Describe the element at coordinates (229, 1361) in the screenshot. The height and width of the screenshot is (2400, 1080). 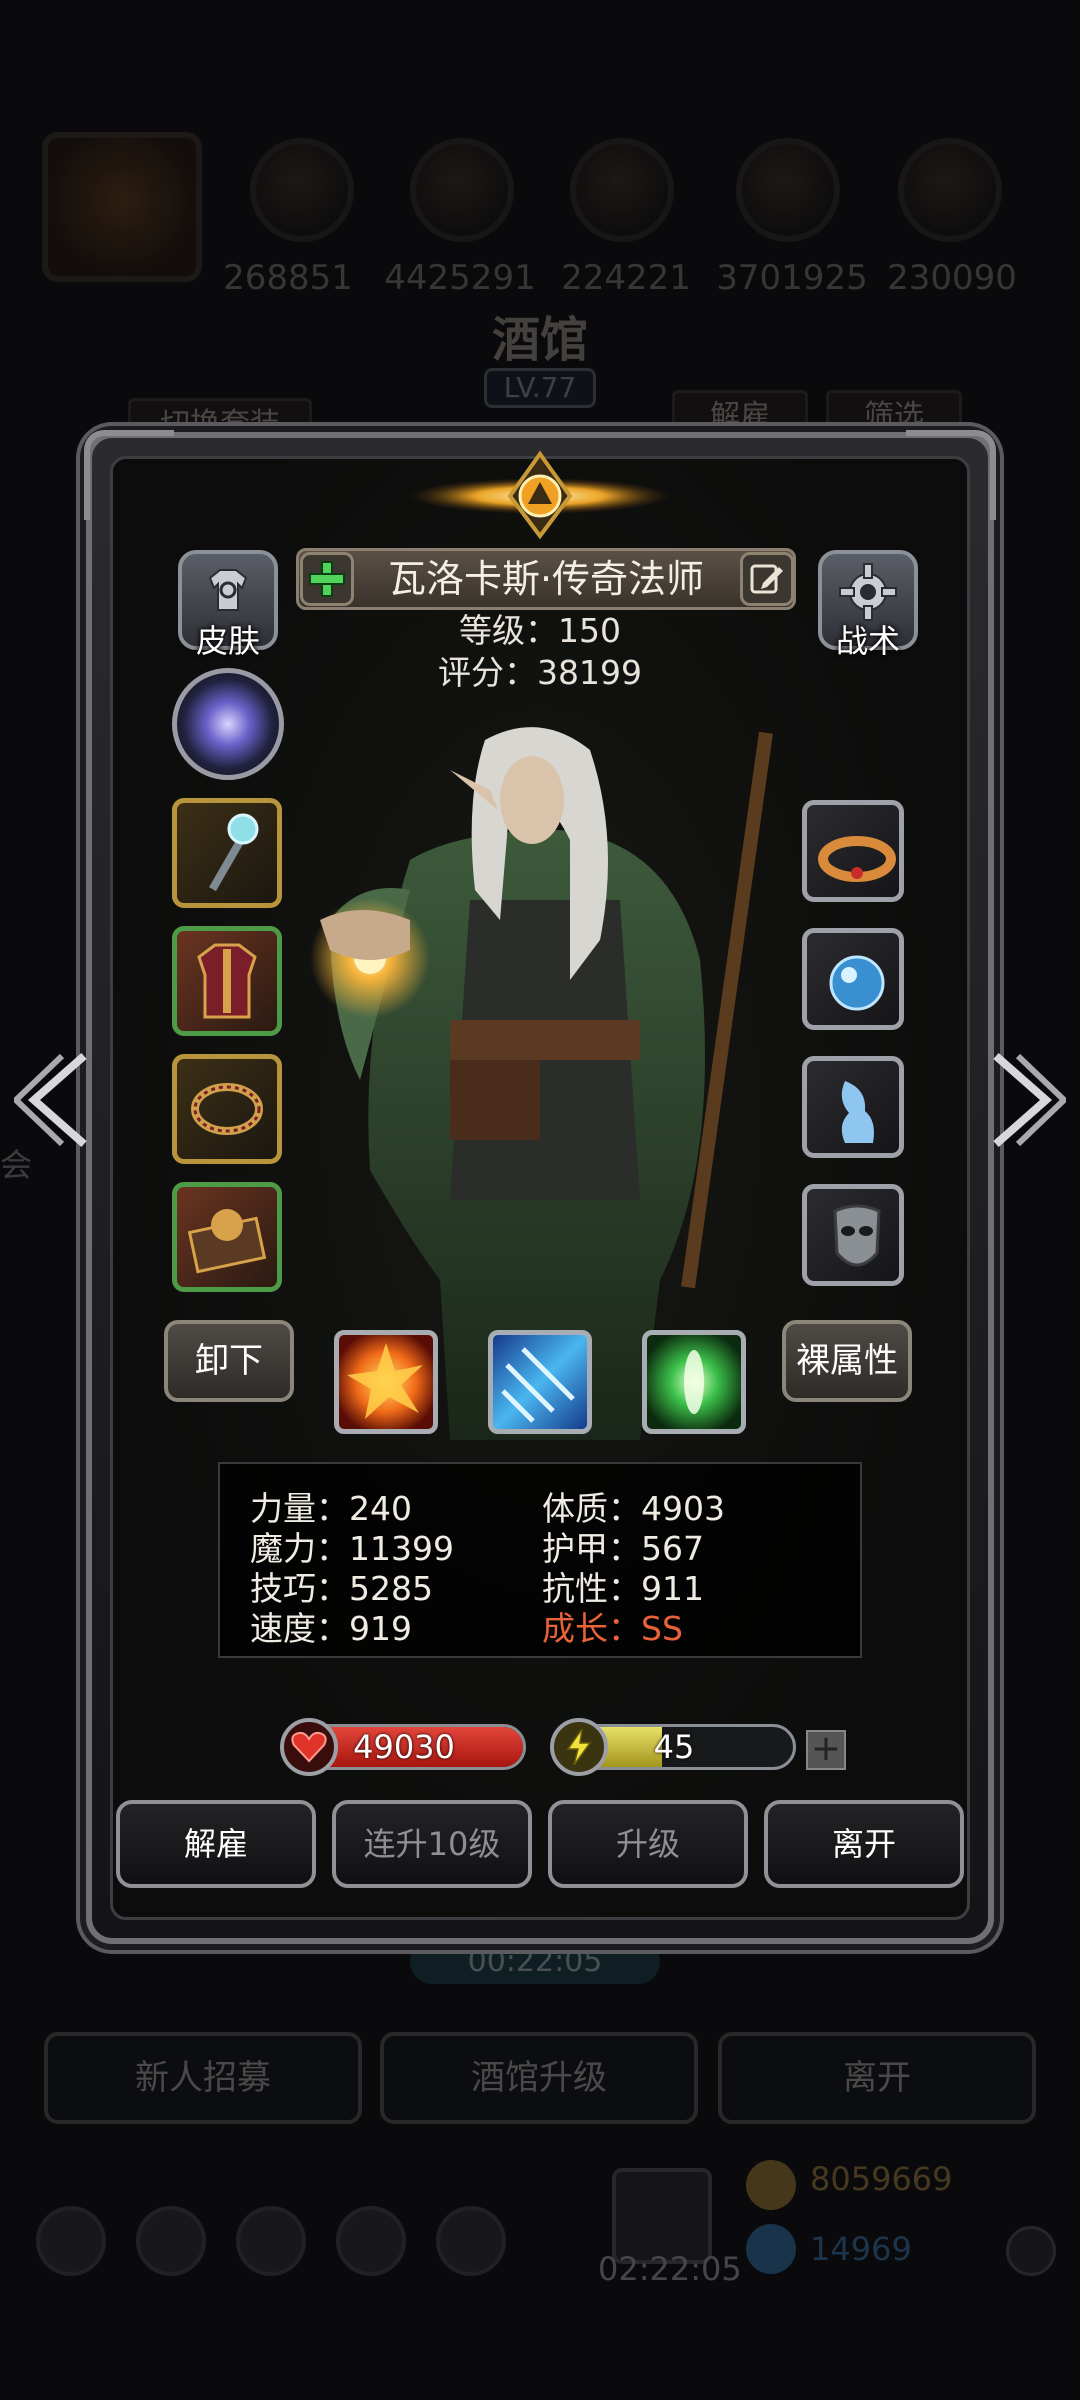
I see `unequip-button: 卸下` at that location.